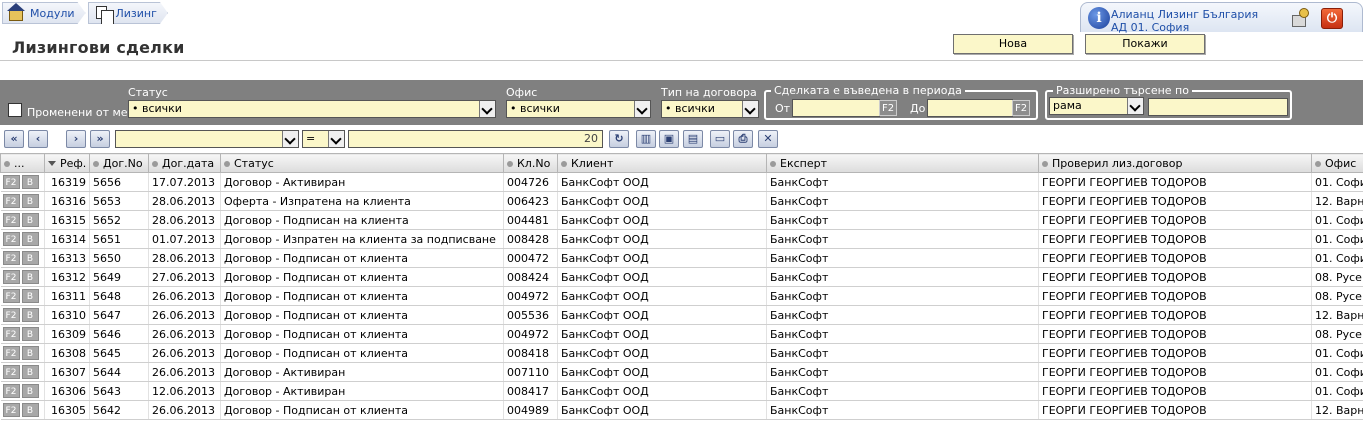 This screenshot has width=1363, height=421. What do you see at coordinates (836, 108) in the screenshot?
I see `from-date-input` at bounding box center [836, 108].